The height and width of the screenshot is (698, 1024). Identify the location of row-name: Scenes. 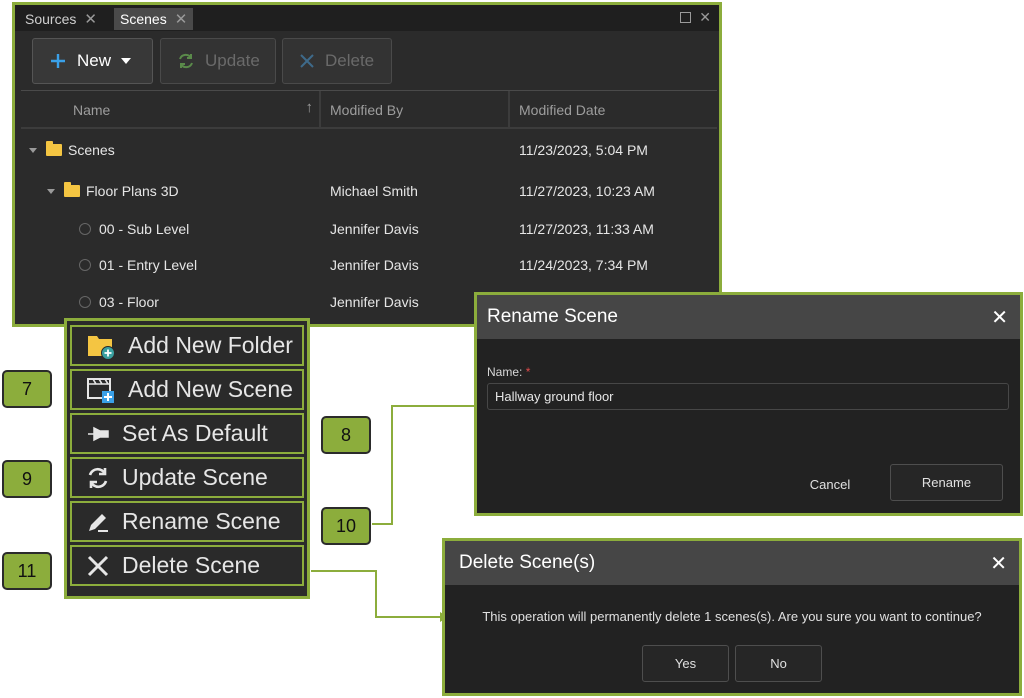
(91, 150).